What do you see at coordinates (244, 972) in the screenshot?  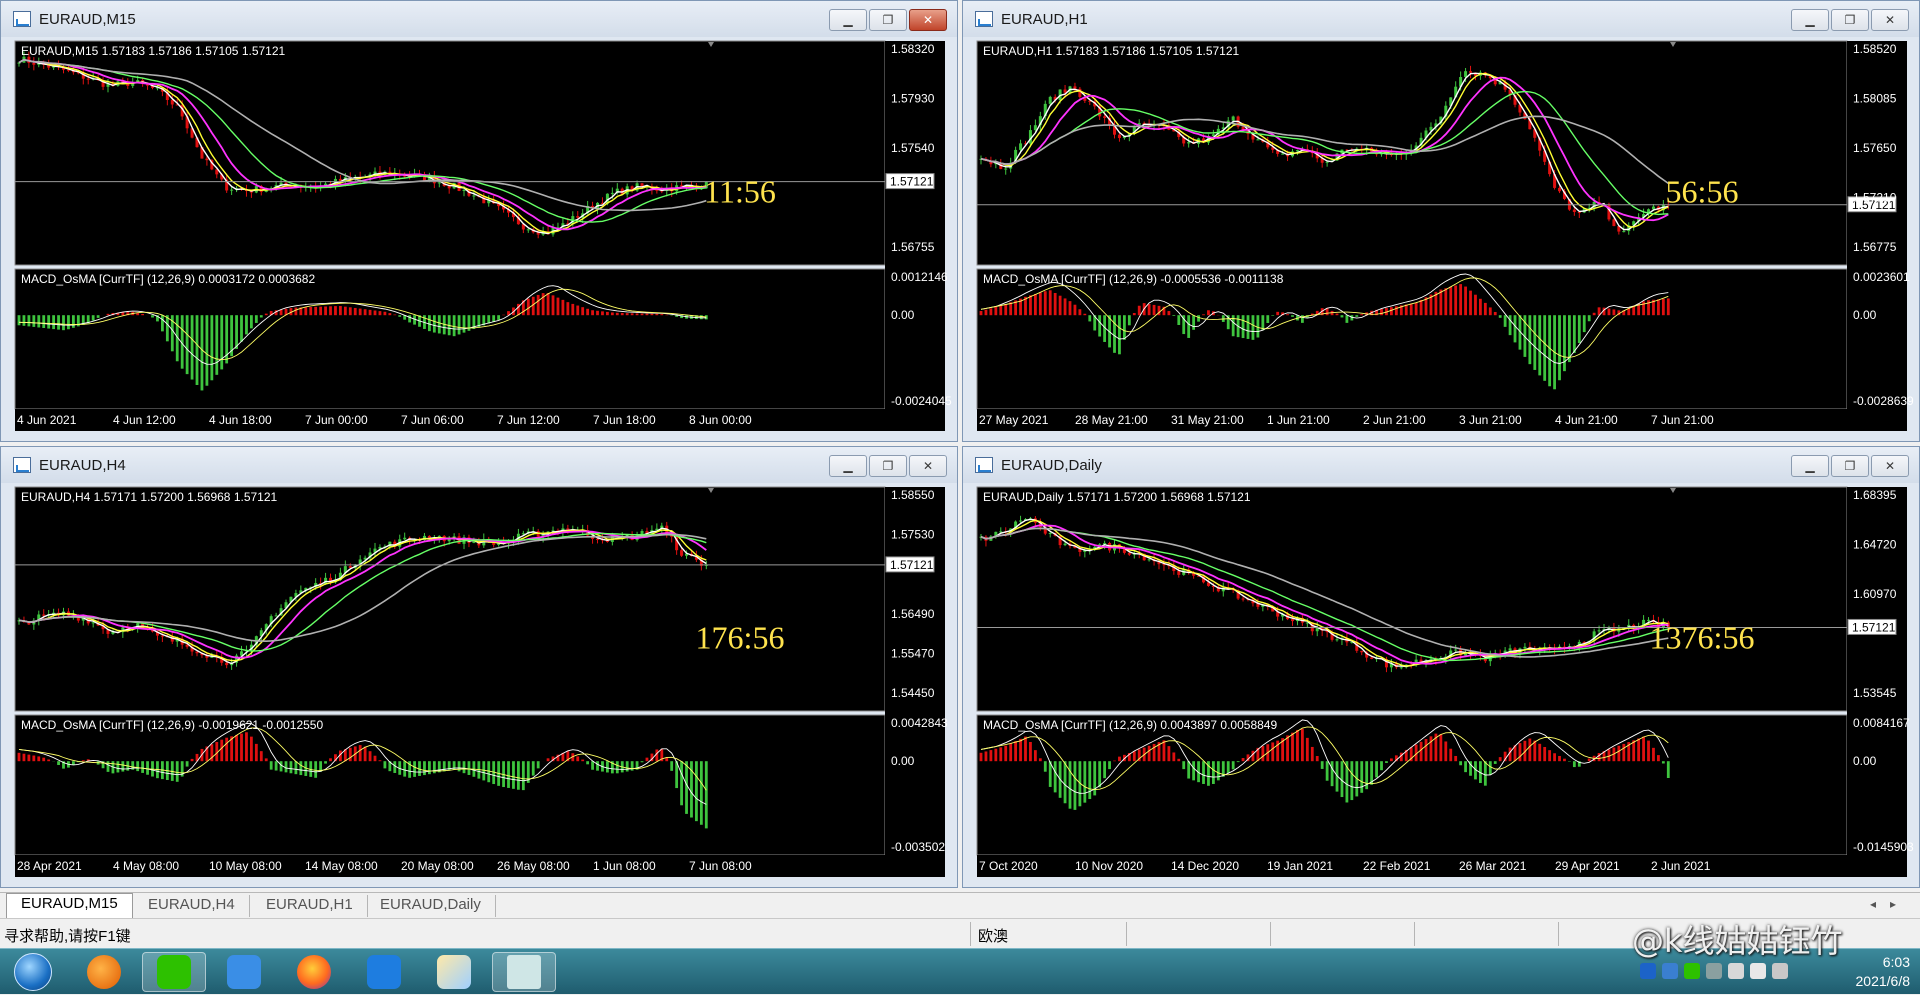 I see `taskbar-notes` at bounding box center [244, 972].